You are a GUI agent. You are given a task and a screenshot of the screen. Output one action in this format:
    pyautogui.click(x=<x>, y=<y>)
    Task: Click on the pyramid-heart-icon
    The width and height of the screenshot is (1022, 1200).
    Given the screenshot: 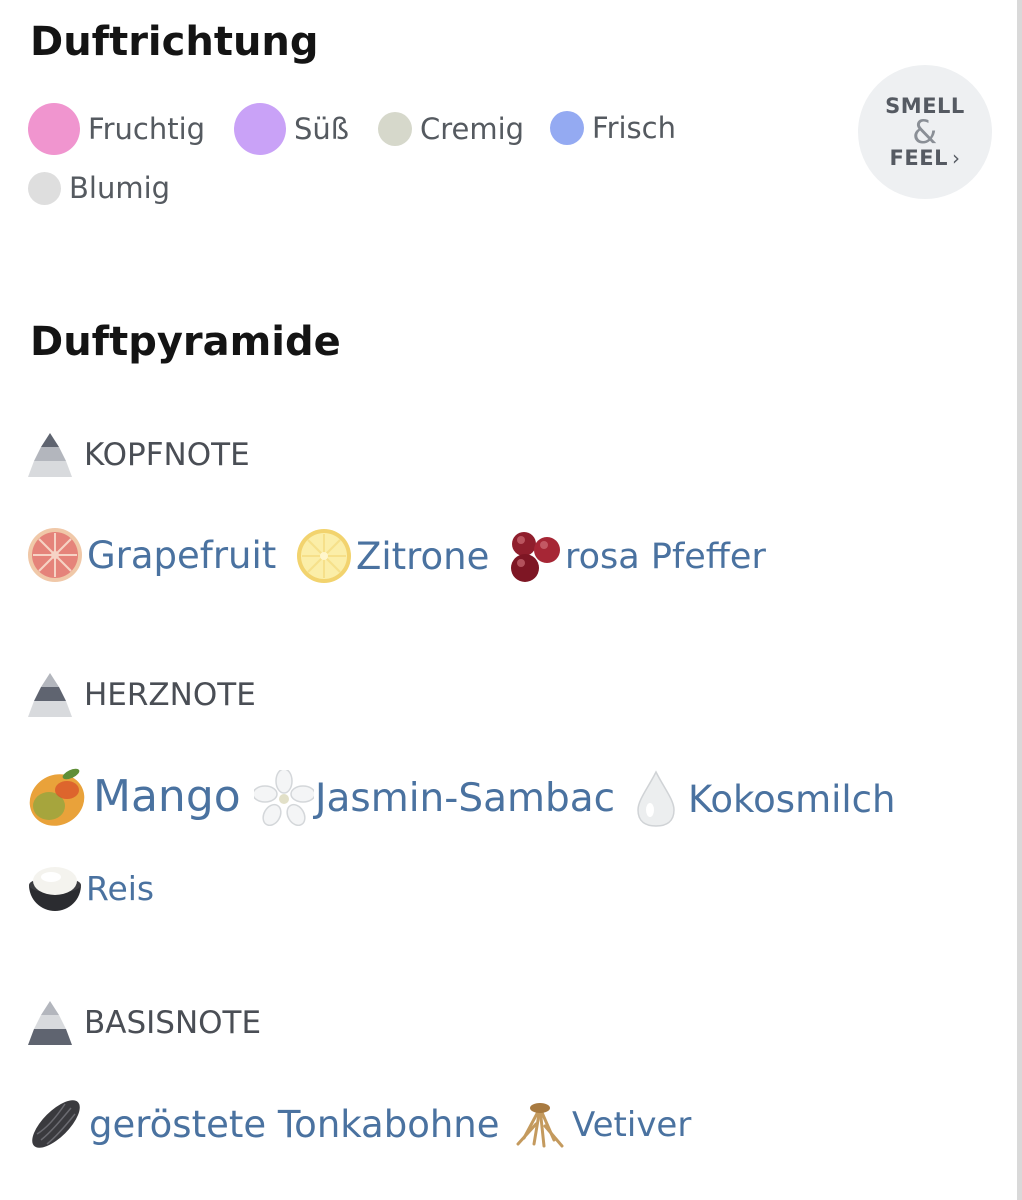 What is the action you would take?
    pyautogui.click(x=50, y=695)
    